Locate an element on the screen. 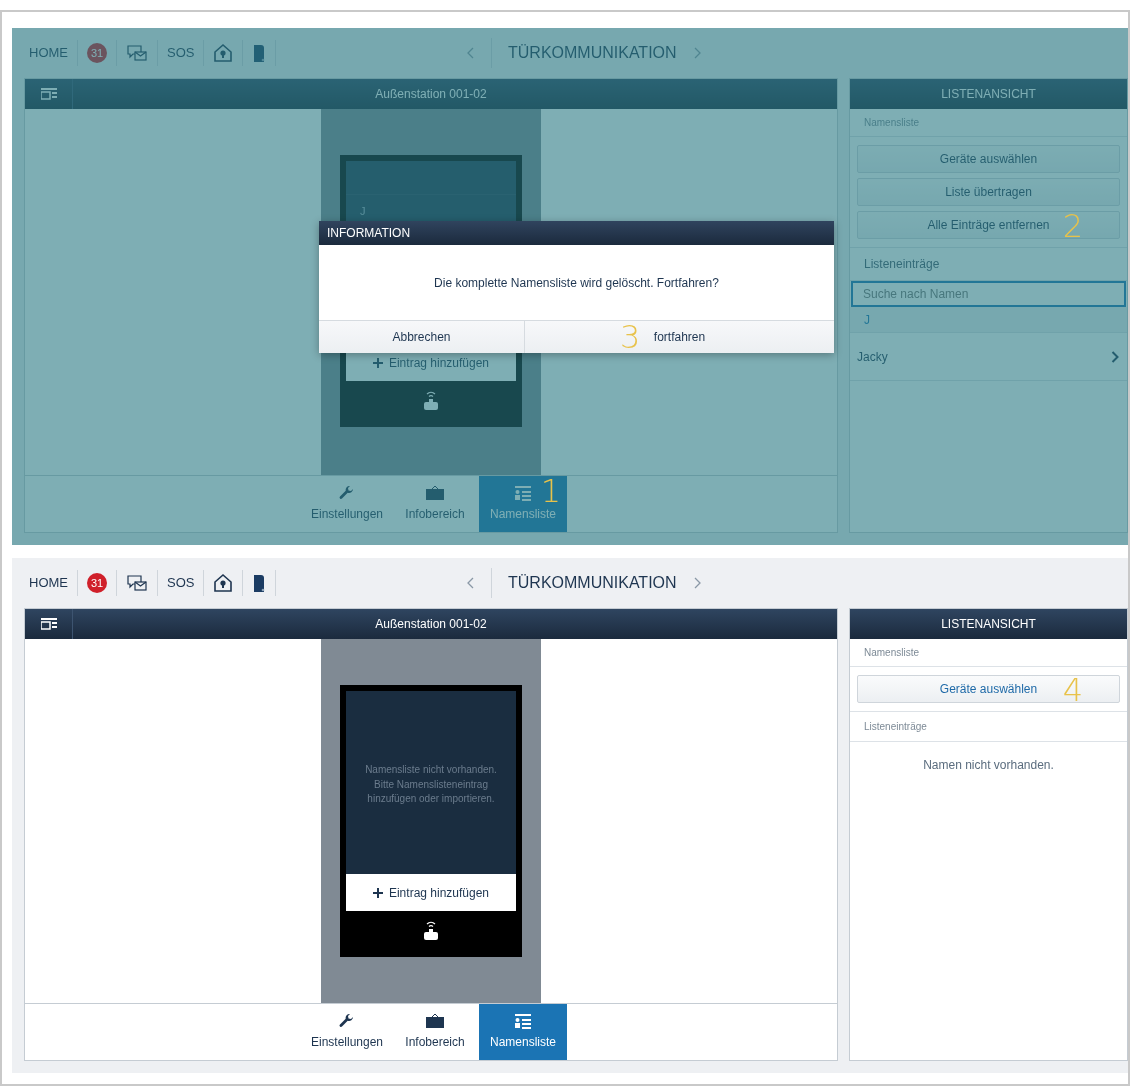 The image size is (1130, 1088). empty-names-message: Namen nicht vorhanden. is located at coordinates (988, 765).